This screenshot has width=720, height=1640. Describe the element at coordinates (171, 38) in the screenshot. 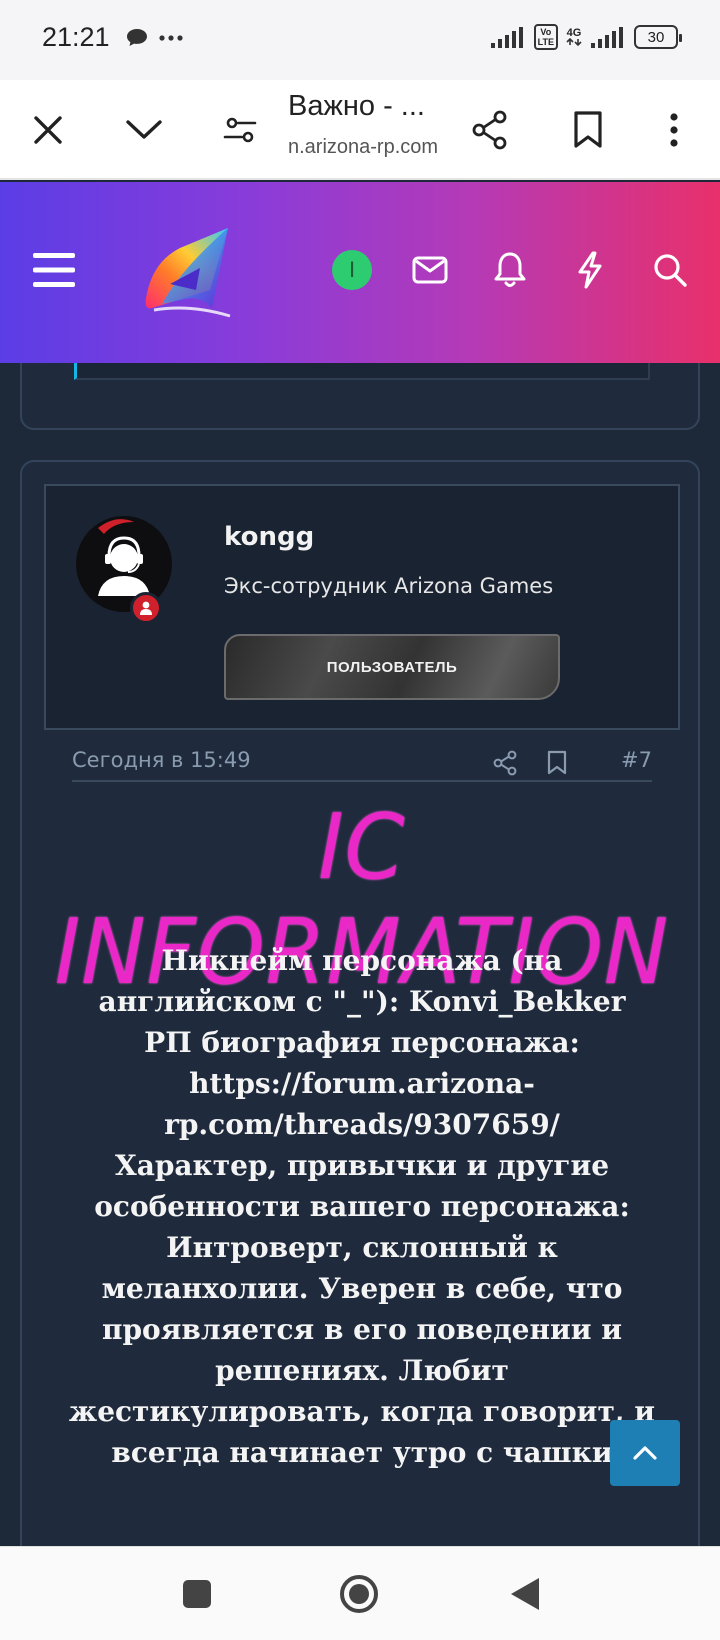

I see `more-notifications-icon` at that location.